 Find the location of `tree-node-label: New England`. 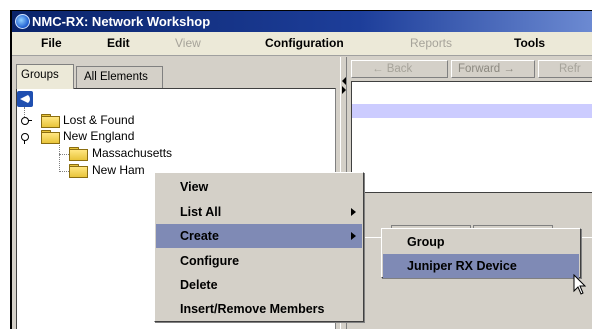

tree-node-label: New England is located at coordinates (99, 136).